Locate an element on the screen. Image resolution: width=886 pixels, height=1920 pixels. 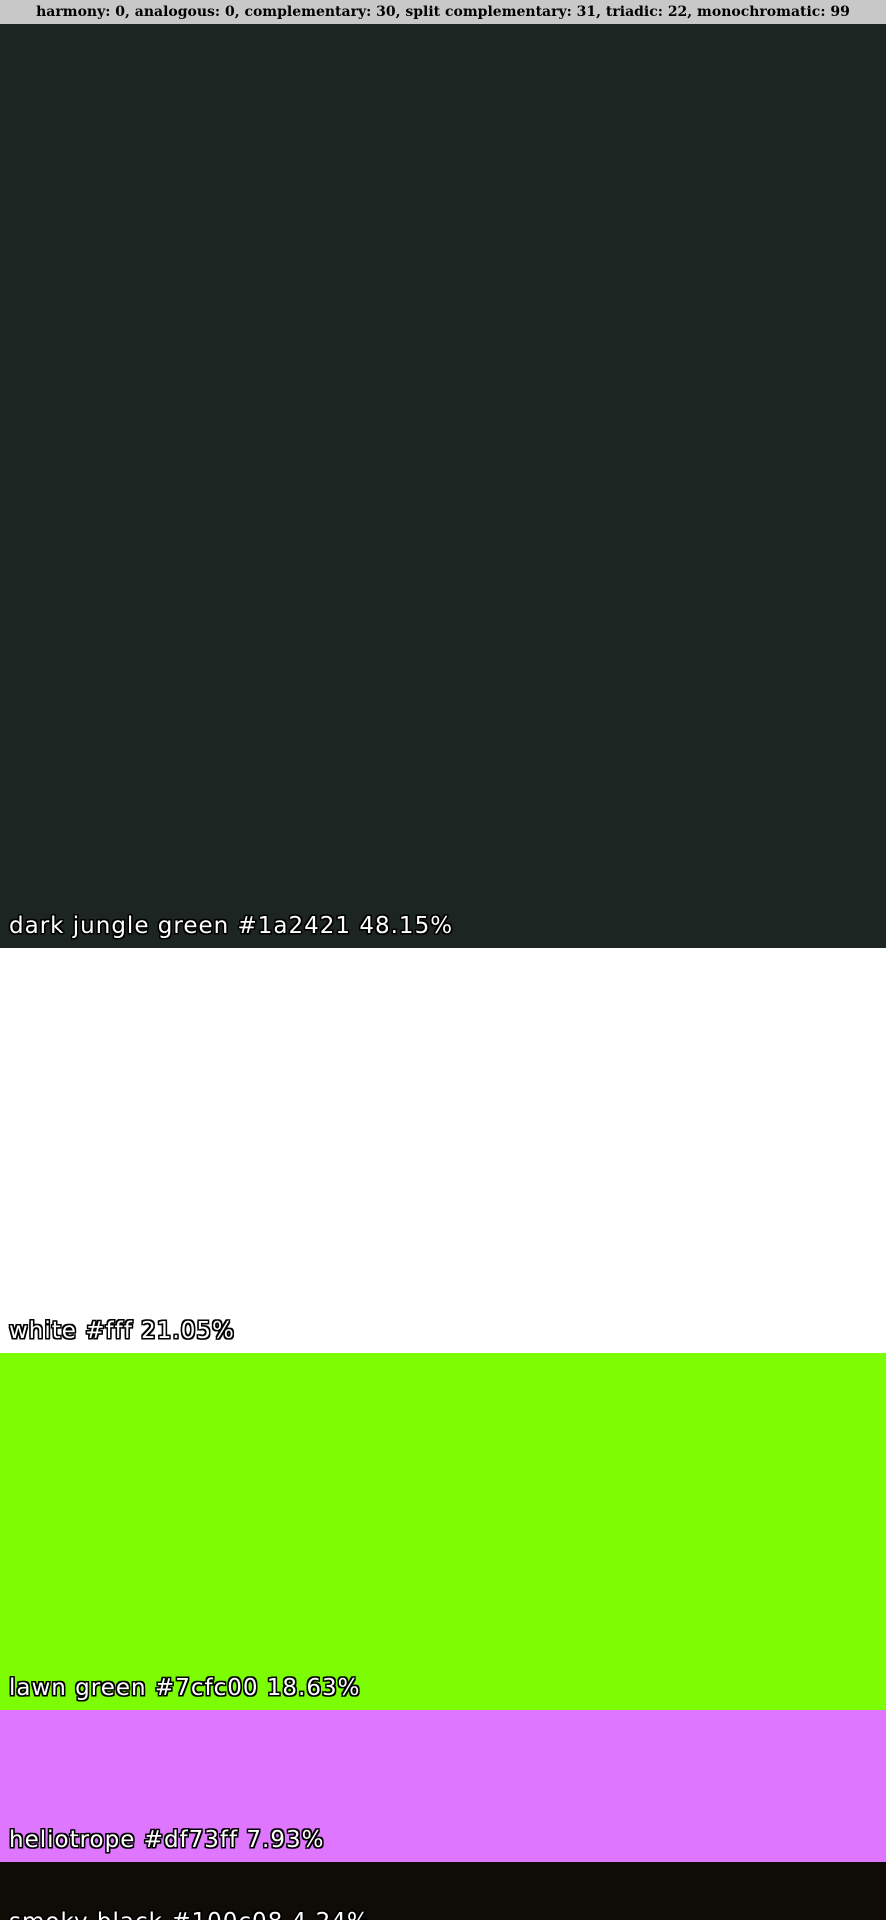
color-swatch-heliotrope: heliotrope #df73ff 7.93% is located at coordinates (443, 1786).